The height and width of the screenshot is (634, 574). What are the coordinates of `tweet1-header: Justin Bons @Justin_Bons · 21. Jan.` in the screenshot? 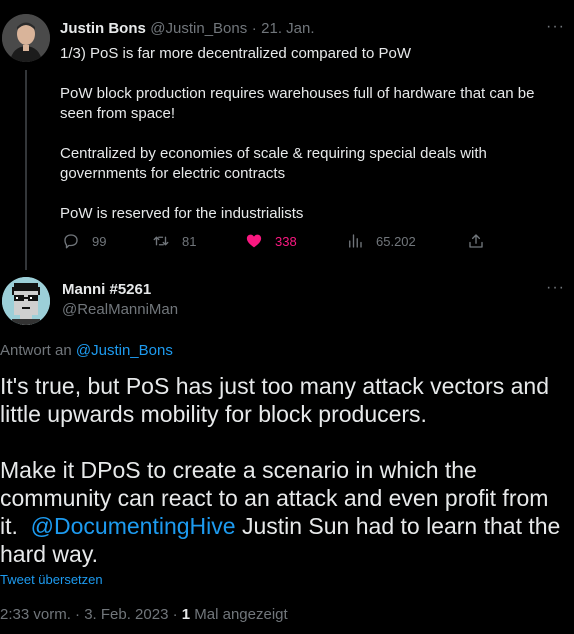 It's located at (187, 29).